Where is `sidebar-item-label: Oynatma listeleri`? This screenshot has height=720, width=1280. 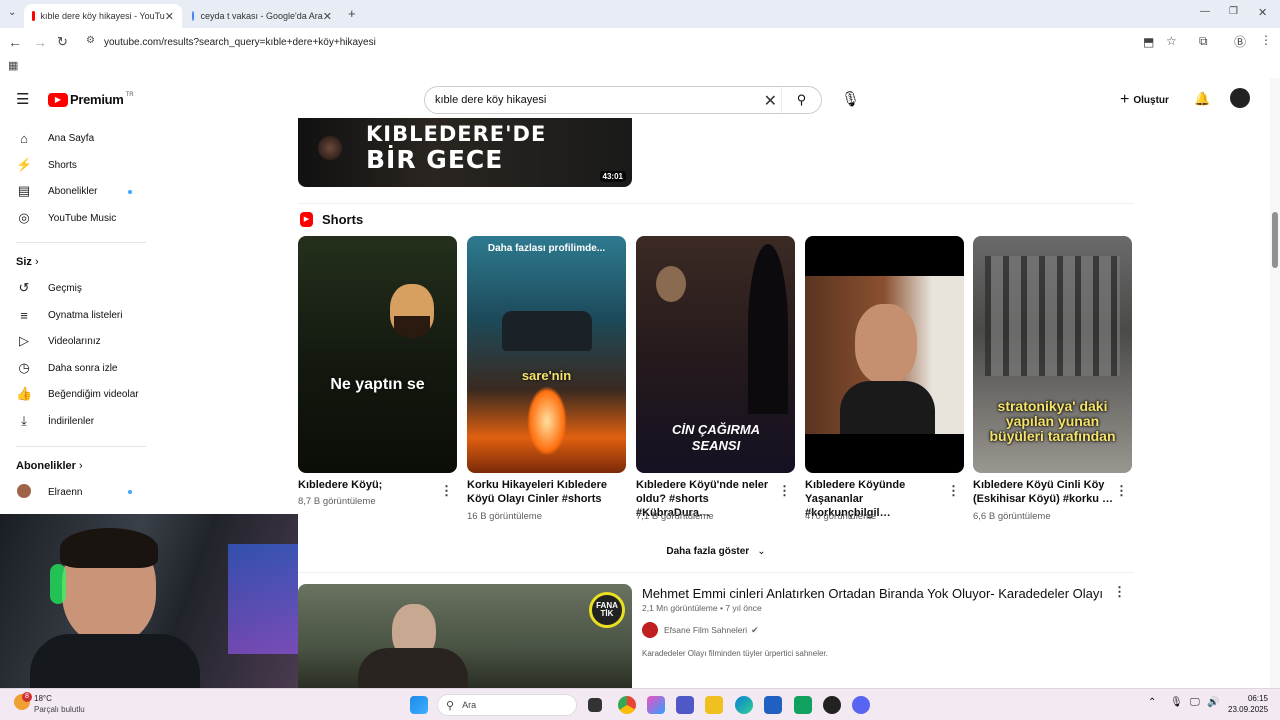 sidebar-item-label: Oynatma listeleri is located at coordinates (85, 315).